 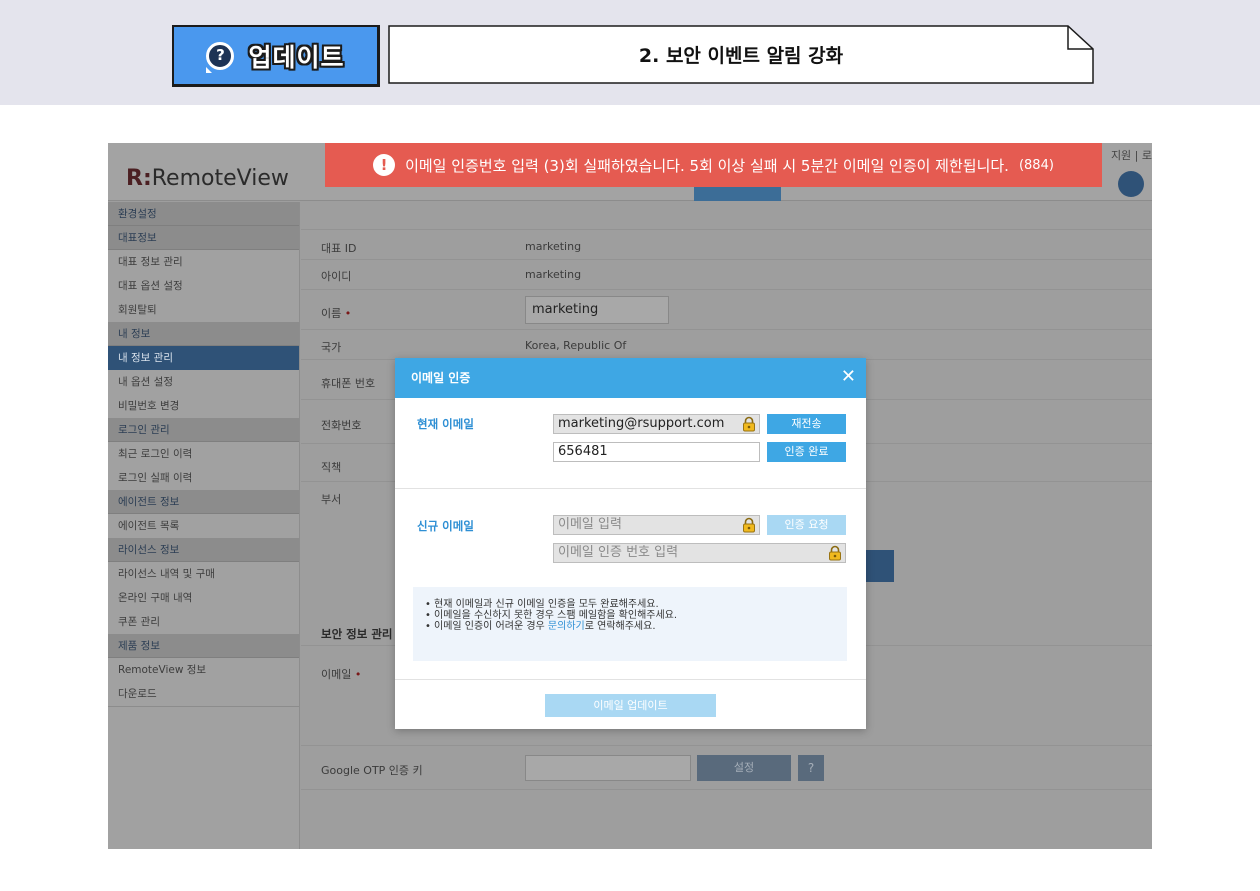 I want to click on security-section-title: 보안 정보 관리, so click(x=357, y=634).